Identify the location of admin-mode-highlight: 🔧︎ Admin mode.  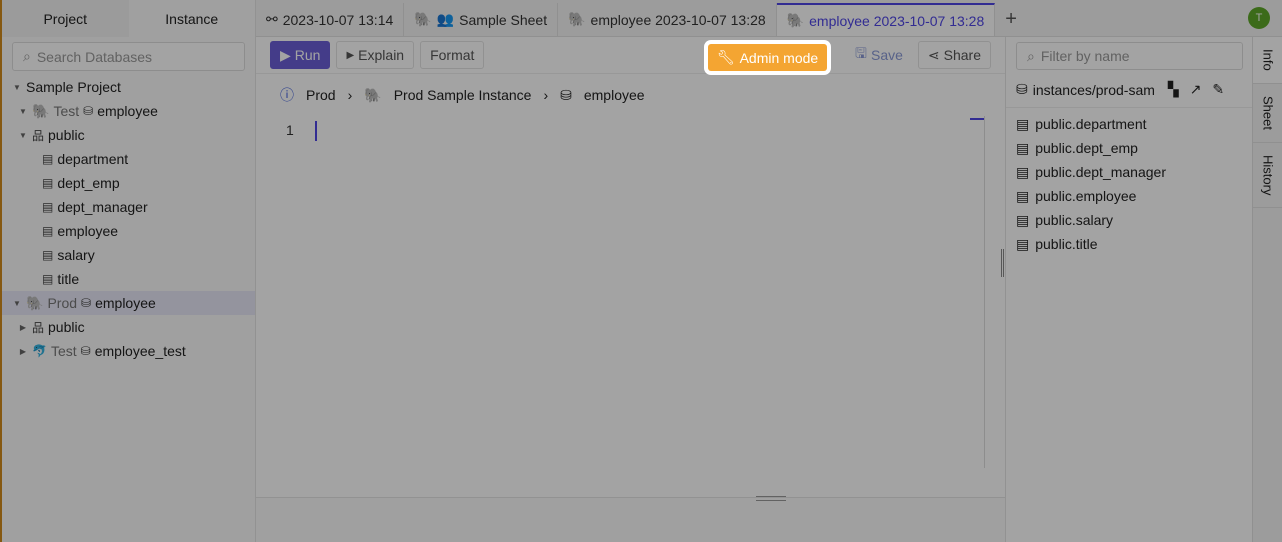
(767, 57).